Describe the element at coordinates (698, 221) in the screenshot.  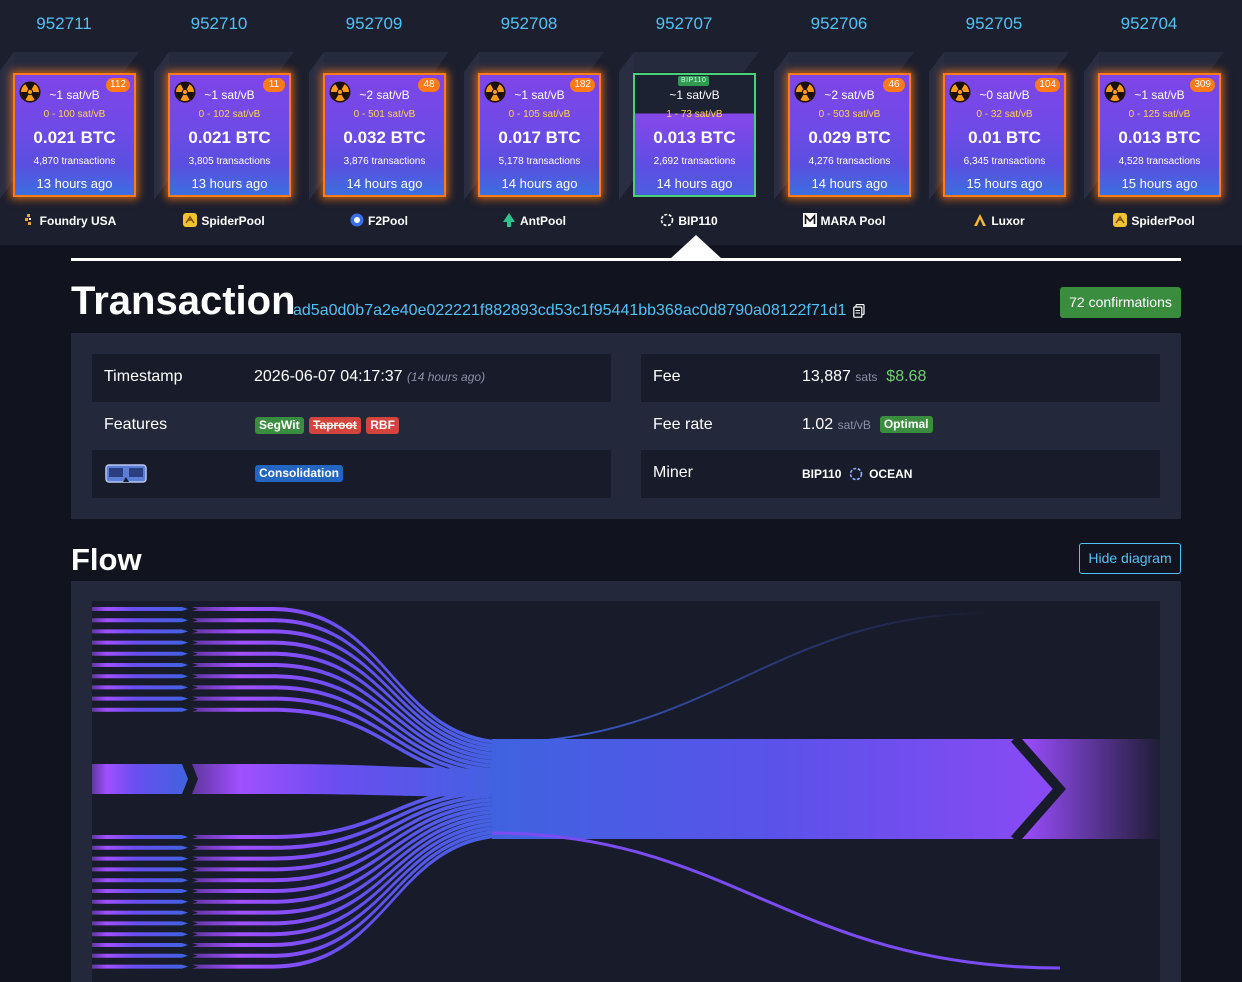
I see `pool-name: BIP110` at that location.